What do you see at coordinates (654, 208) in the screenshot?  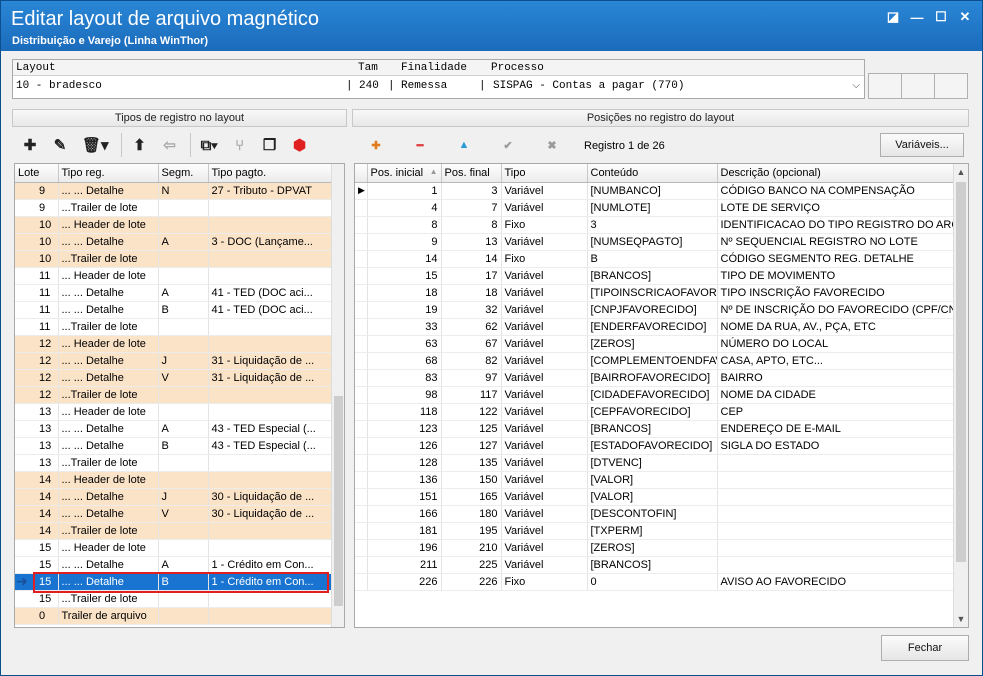 I see `table-row: 4 7 Variável [NUMLOTE] LOTE DE SERVIÇO` at bounding box center [654, 208].